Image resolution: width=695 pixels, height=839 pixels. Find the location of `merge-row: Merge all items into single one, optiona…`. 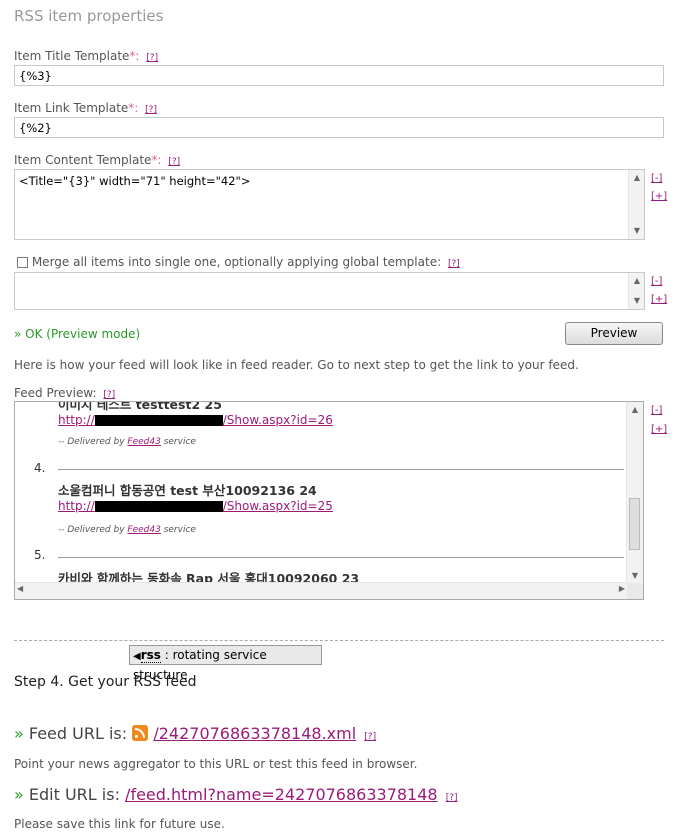

merge-row: Merge all items into single one, optiona… is located at coordinates (238, 262).